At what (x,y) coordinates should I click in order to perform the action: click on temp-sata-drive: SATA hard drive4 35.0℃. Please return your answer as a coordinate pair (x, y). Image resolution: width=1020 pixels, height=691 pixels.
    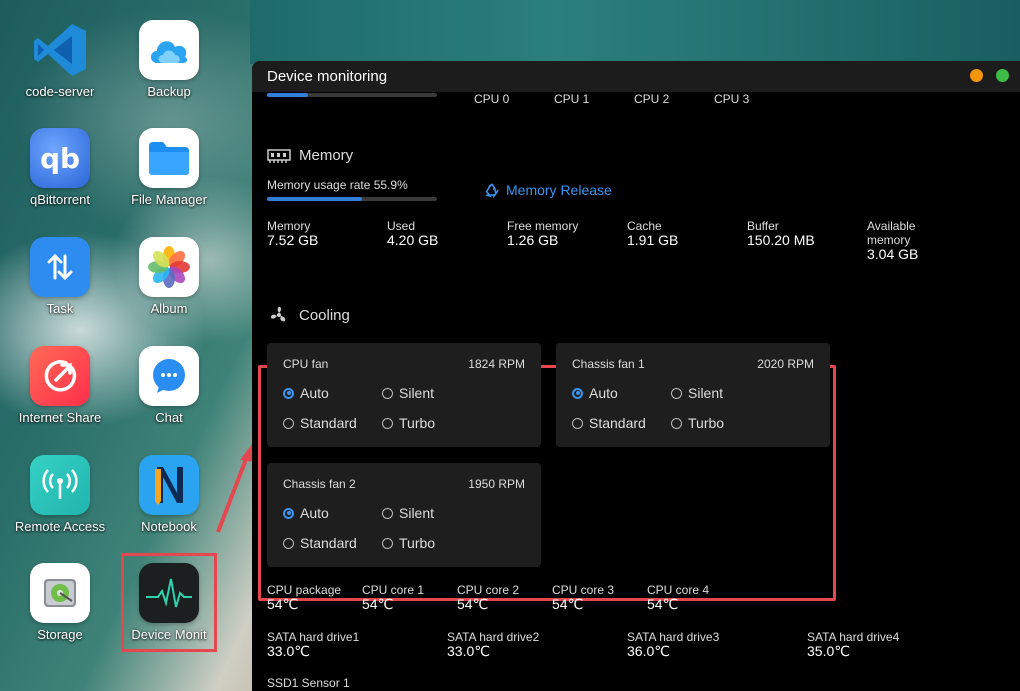
    Looking at the image, I should click on (853, 644).